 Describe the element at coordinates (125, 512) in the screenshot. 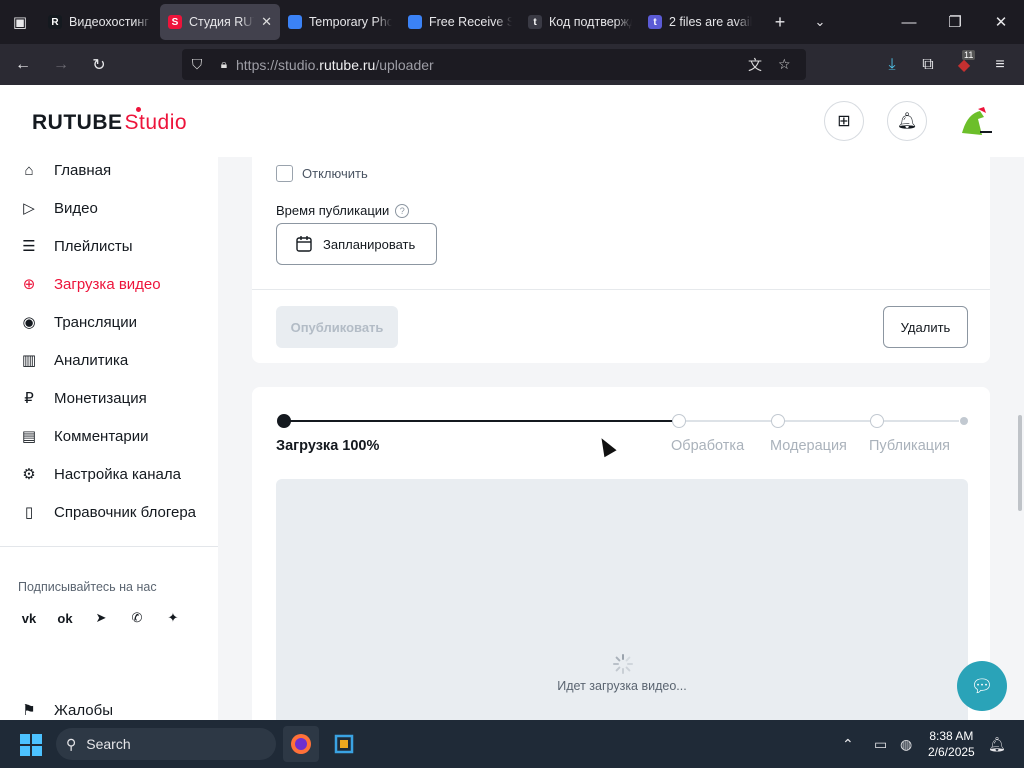

I see `sidebar-item-label: Справочник блогера` at that location.